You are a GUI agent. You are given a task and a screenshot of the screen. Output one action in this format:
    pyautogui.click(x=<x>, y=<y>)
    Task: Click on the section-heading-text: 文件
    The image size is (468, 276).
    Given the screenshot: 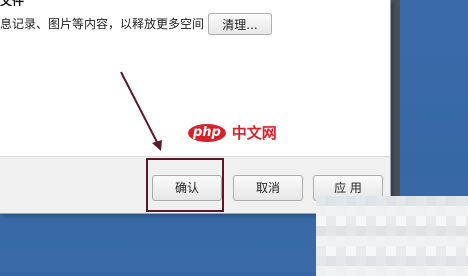 What is the action you would take?
    pyautogui.click(x=18, y=3)
    